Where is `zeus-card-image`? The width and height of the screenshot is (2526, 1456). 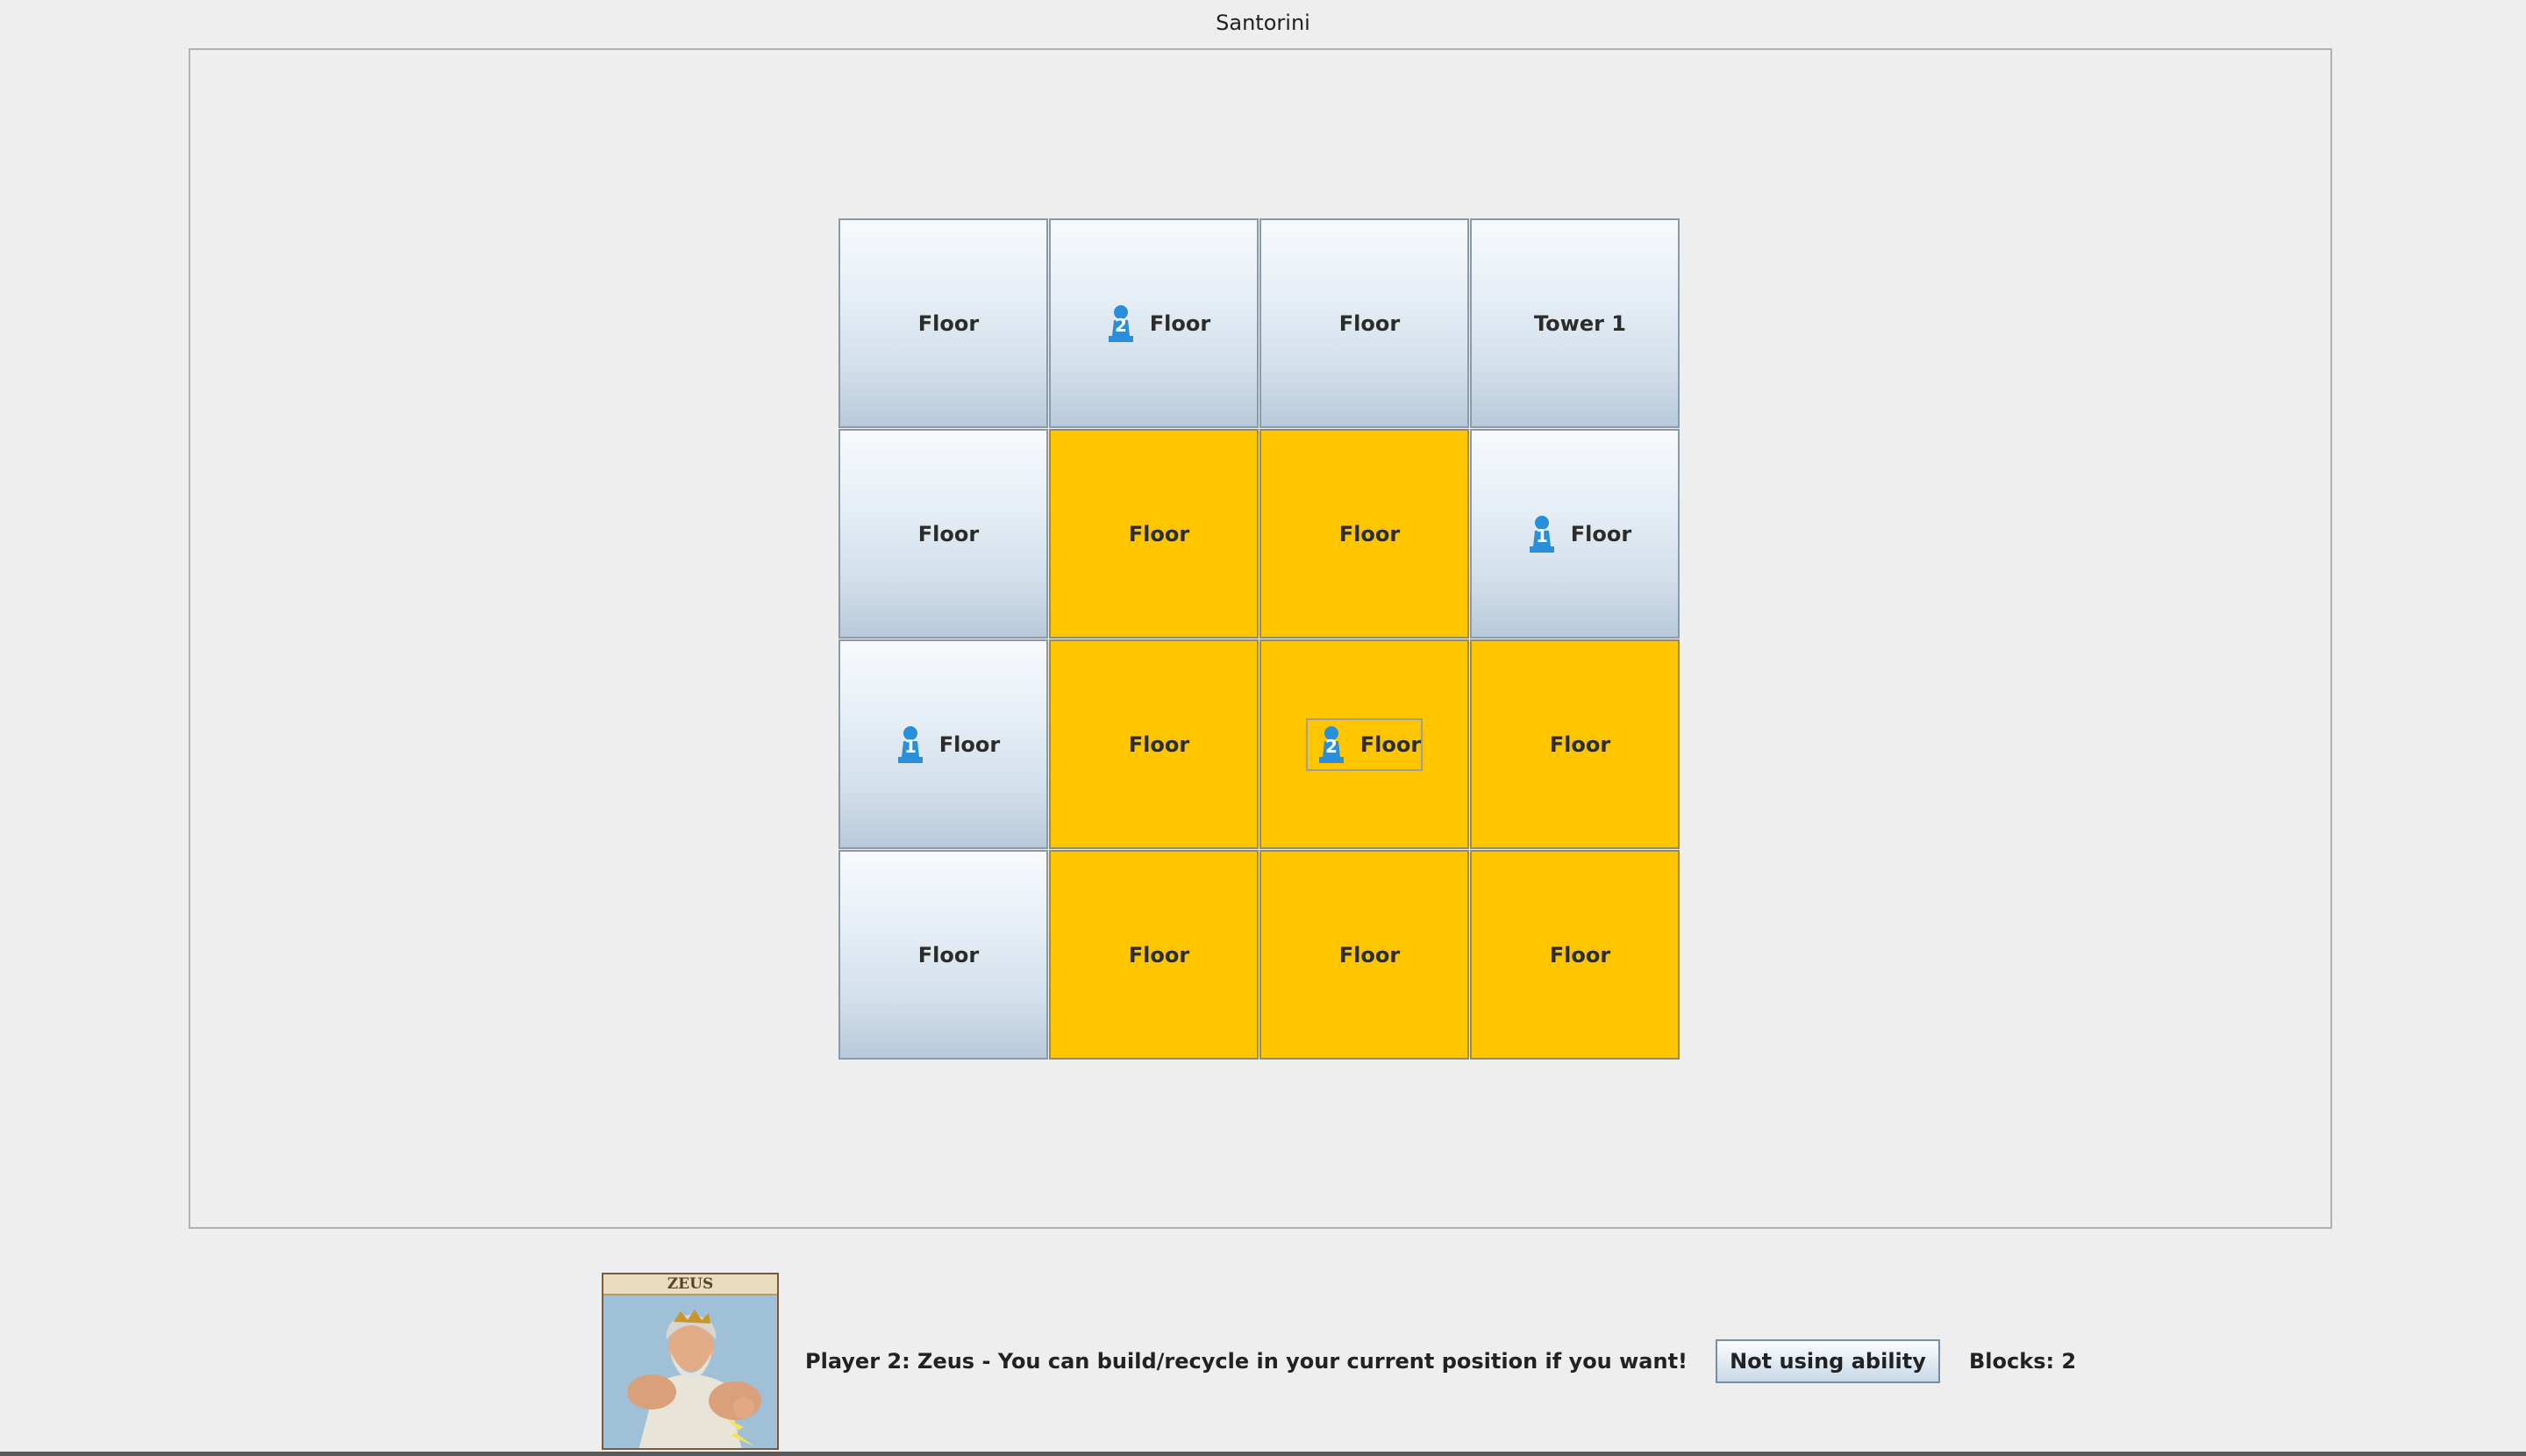
zeus-card-image is located at coordinates (690, 1371).